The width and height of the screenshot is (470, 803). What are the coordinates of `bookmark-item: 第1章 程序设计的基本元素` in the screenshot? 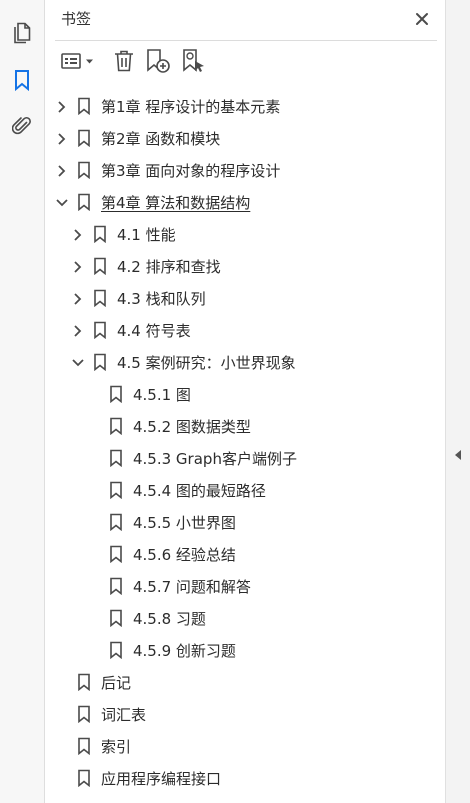 It's located at (245, 107).